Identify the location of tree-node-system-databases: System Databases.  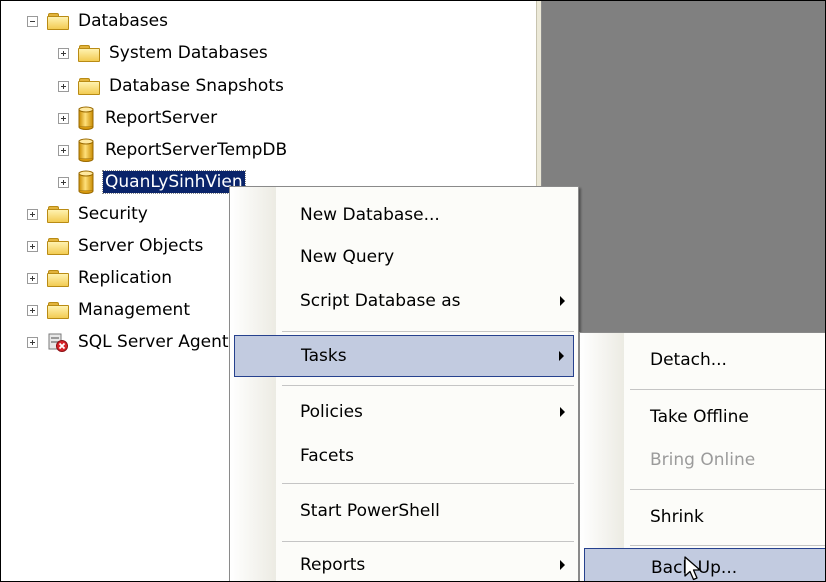
(164, 53).